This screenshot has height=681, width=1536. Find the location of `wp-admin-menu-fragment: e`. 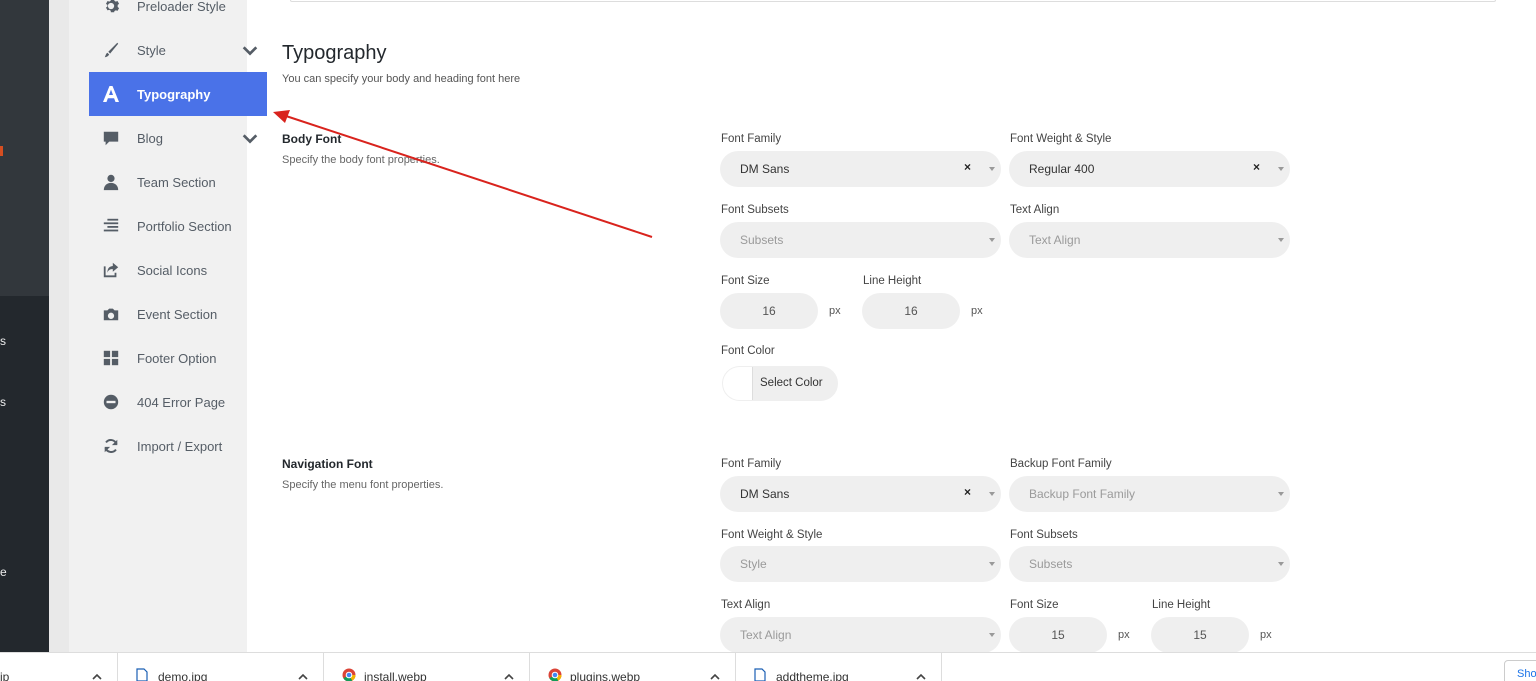

wp-admin-menu-fragment: e is located at coordinates (3, 572).